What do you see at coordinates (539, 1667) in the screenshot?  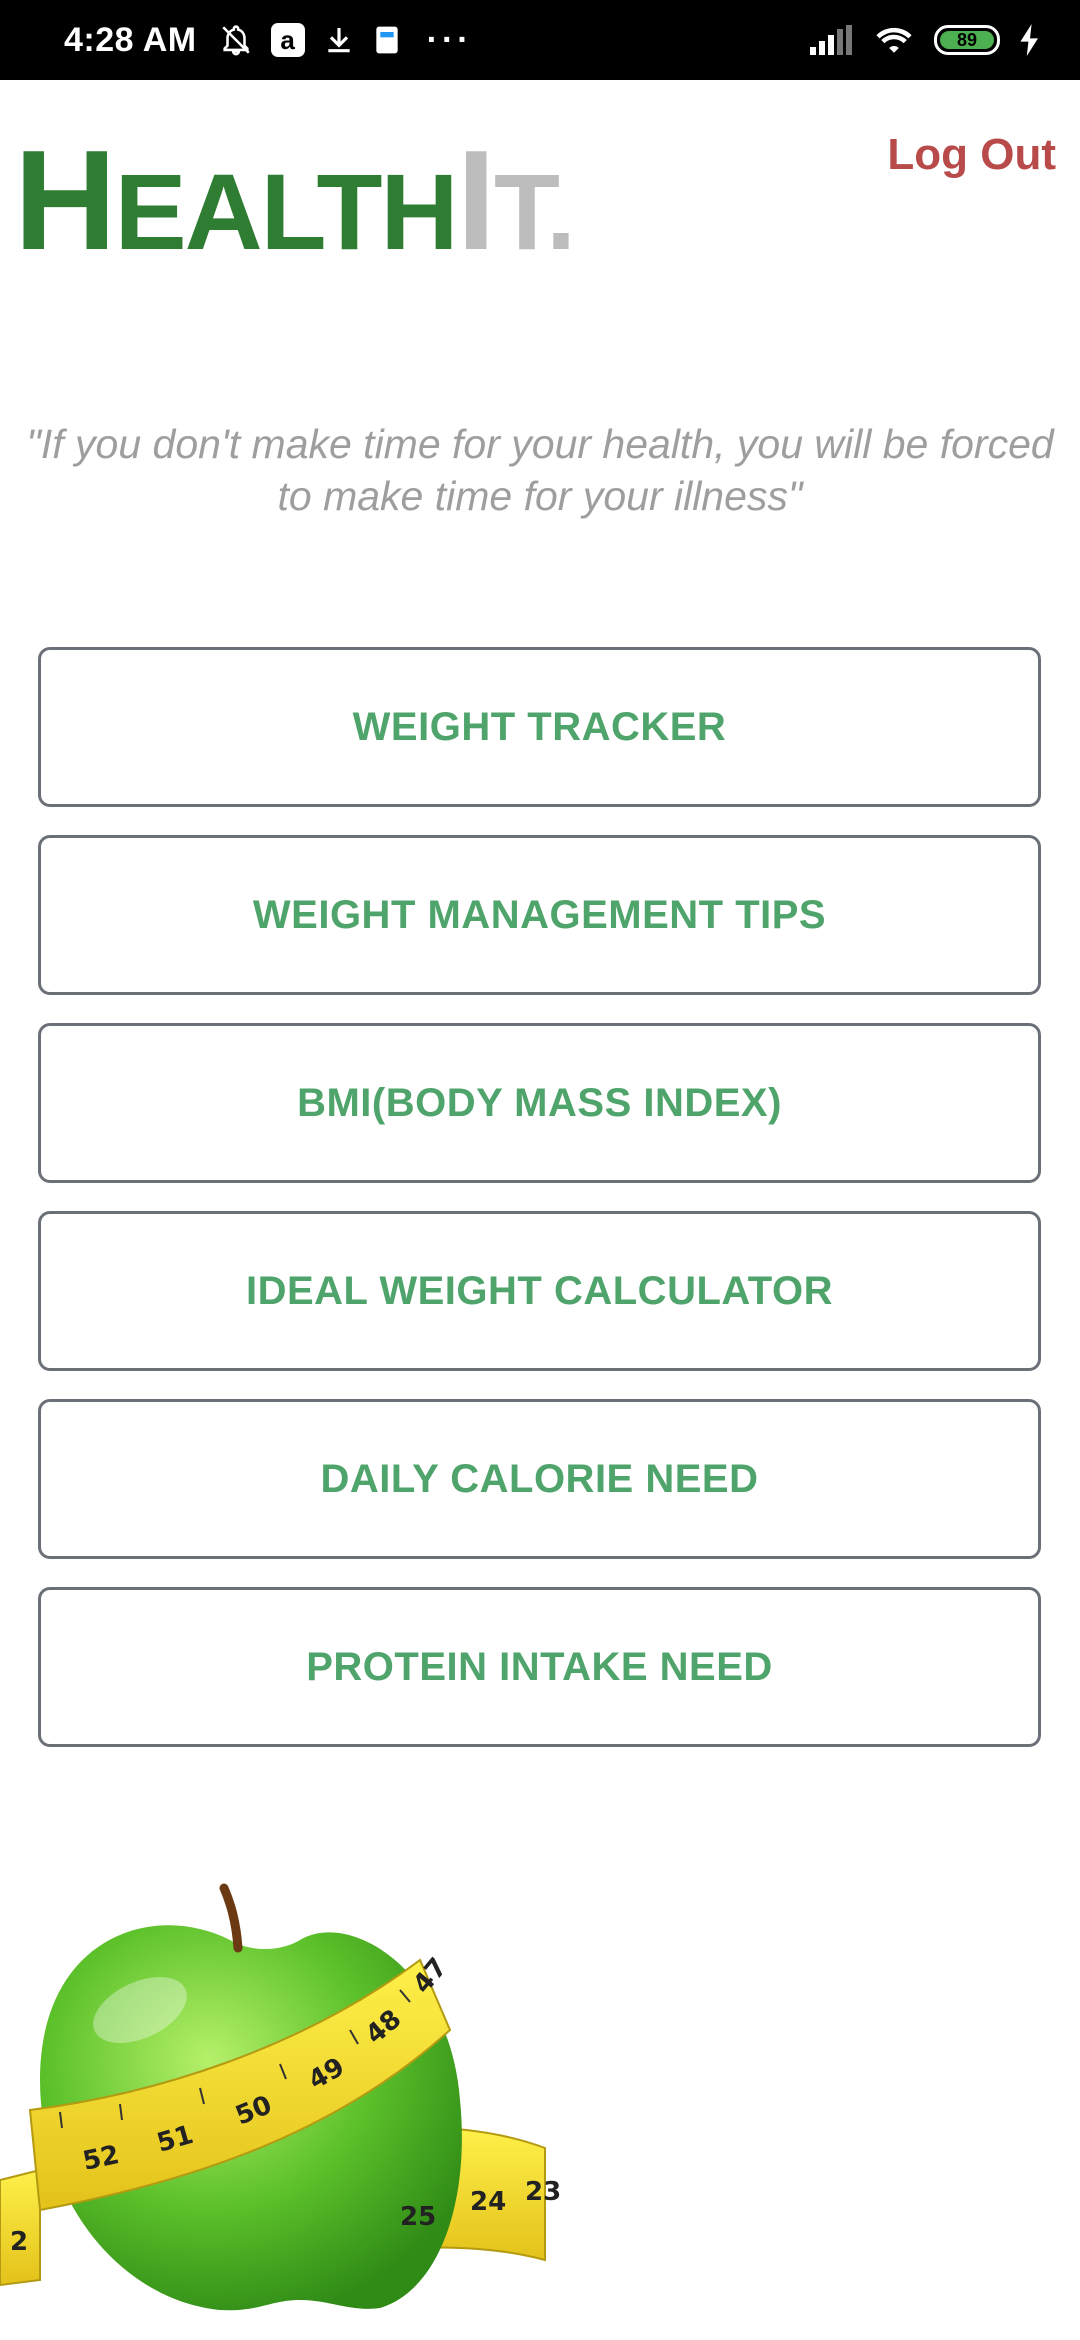 I see `protein-intake-need-button: PROTEIN INTAKE NEED` at bounding box center [539, 1667].